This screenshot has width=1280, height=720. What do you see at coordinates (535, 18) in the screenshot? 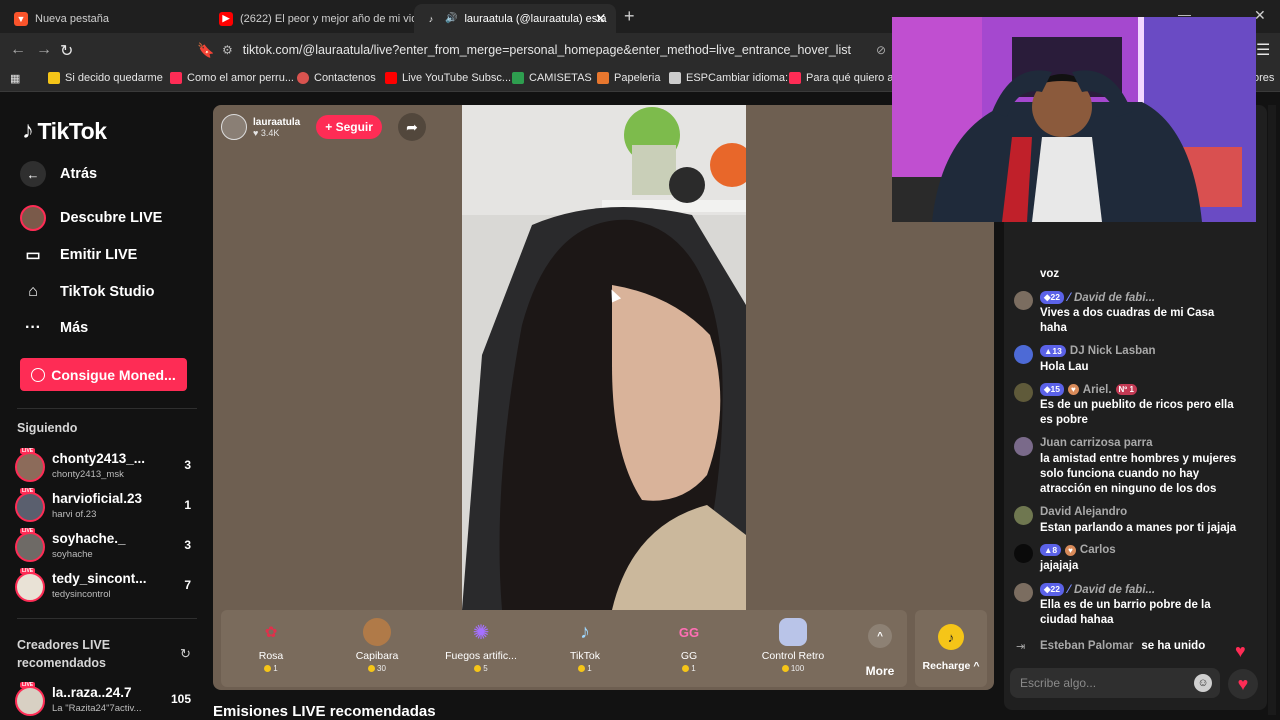
I see `tab-title: lauraatula (@lauraatula) está` at bounding box center [535, 18].